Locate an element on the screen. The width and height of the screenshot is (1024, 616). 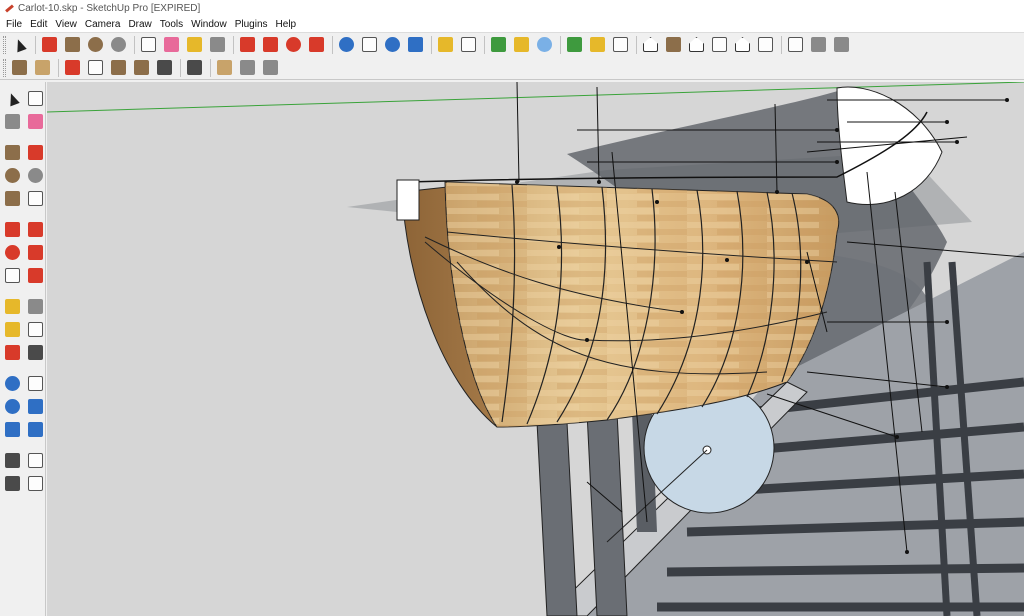
menu-help: Help is located at coordinates (286, 24).